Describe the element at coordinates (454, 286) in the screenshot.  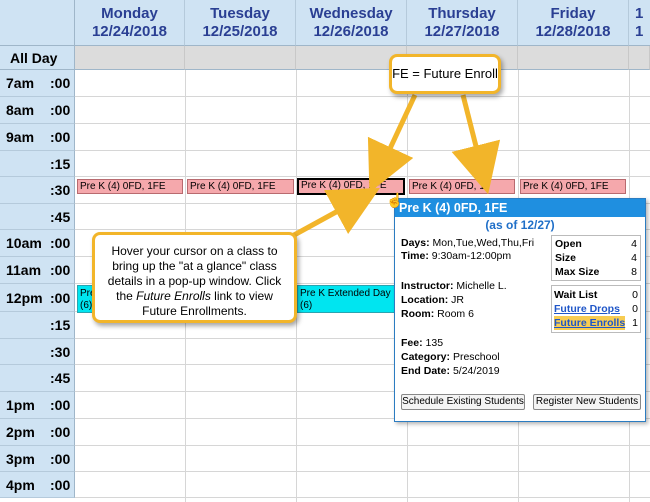
I see `popup-instructor: Instructor: Michelle L.` at that location.